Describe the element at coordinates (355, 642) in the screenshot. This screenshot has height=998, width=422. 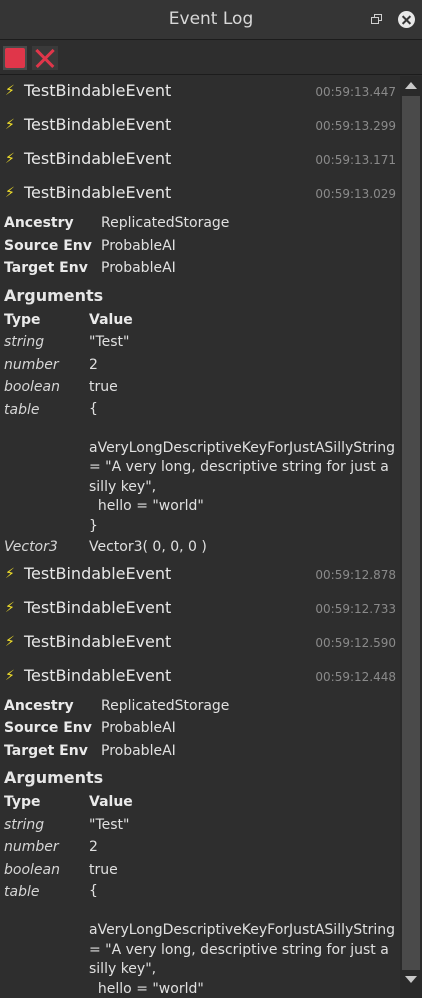
I see `event-timestamp: 00:59:12.590` at that location.